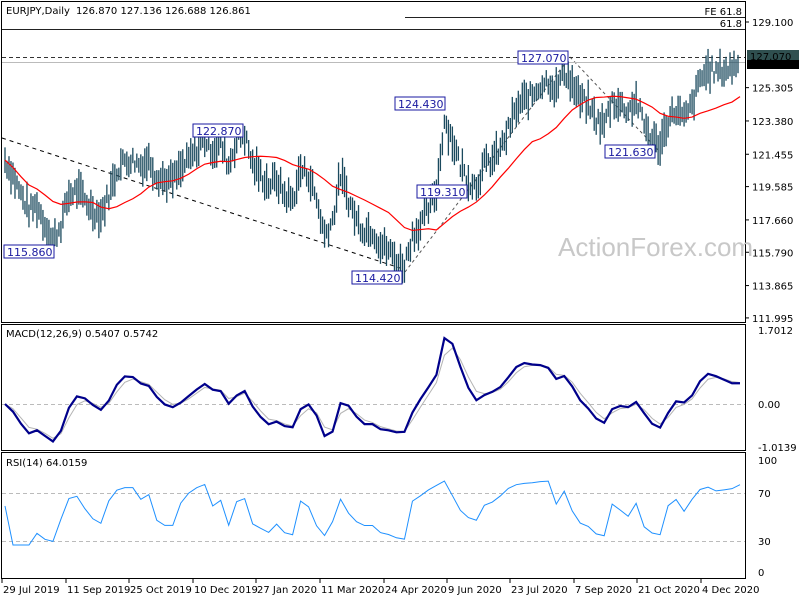  What do you see at coordinates (421, 104) in the screenshot?
I see `annotation-label: 124.430` at bounding box center [421, 104].